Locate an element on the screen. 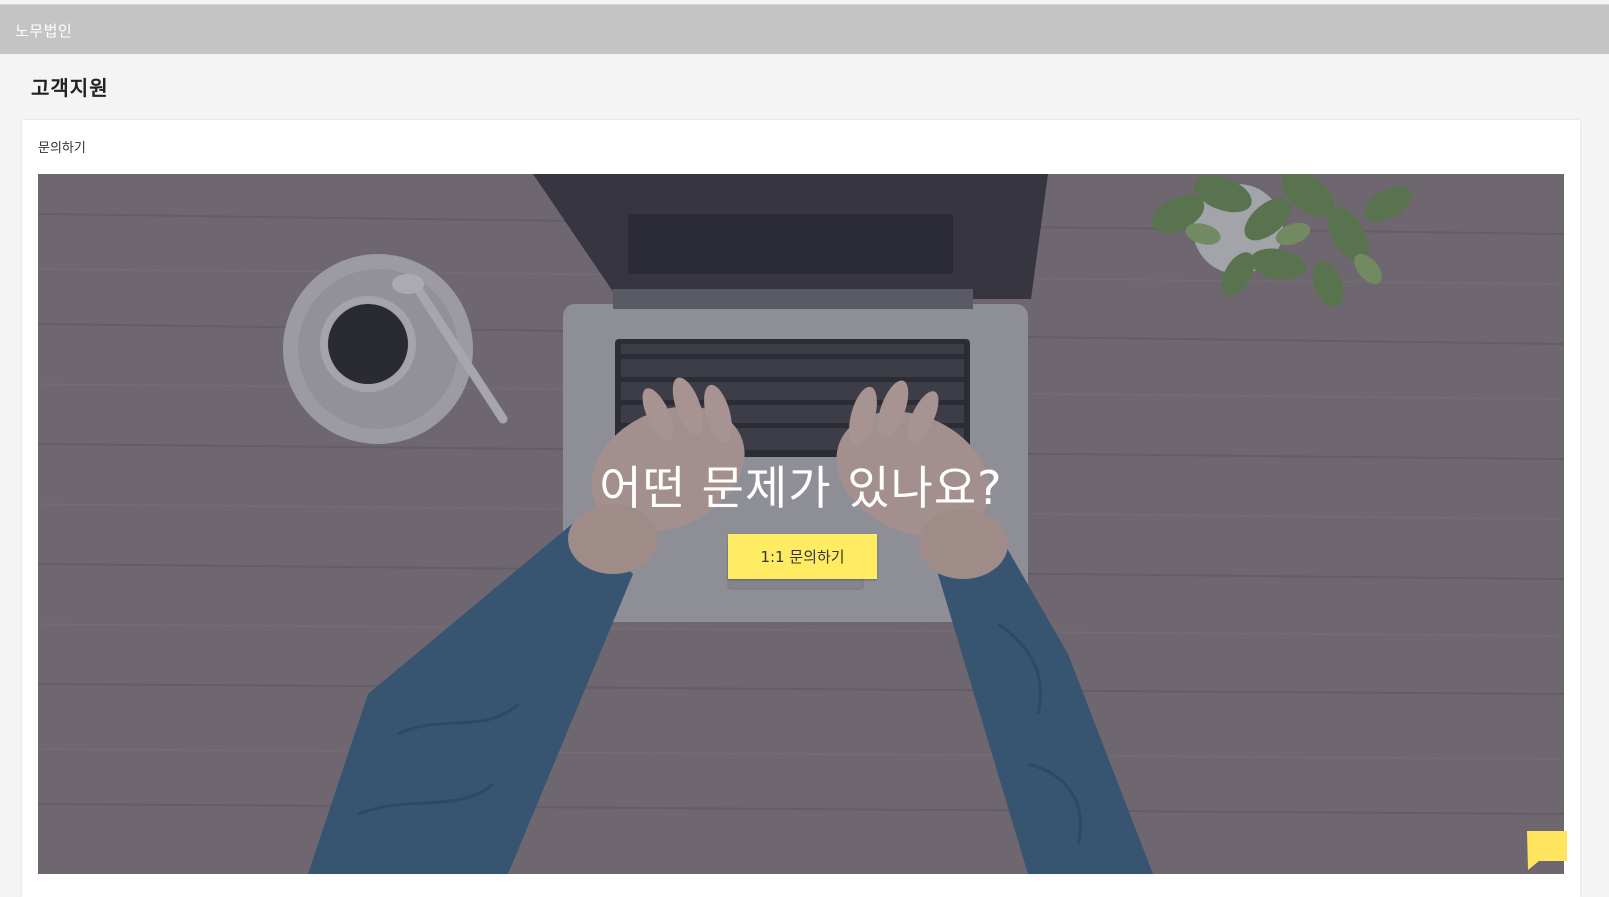  page-title: 고객지원 is located at coordinates (70, 88).